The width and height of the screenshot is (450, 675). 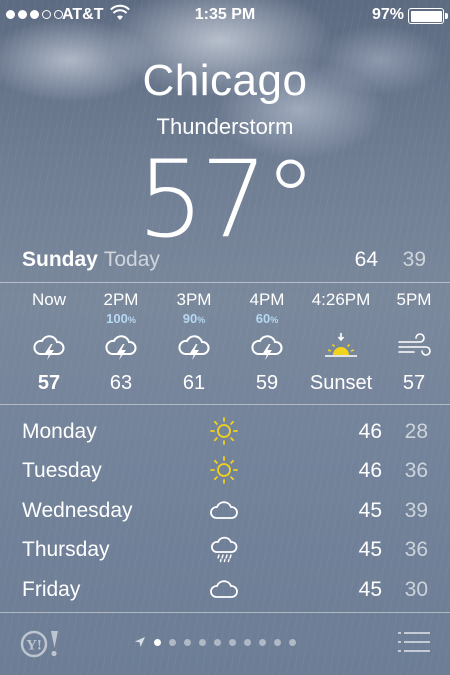 I want to click on divider-bottom, so click(x=225, y=612).